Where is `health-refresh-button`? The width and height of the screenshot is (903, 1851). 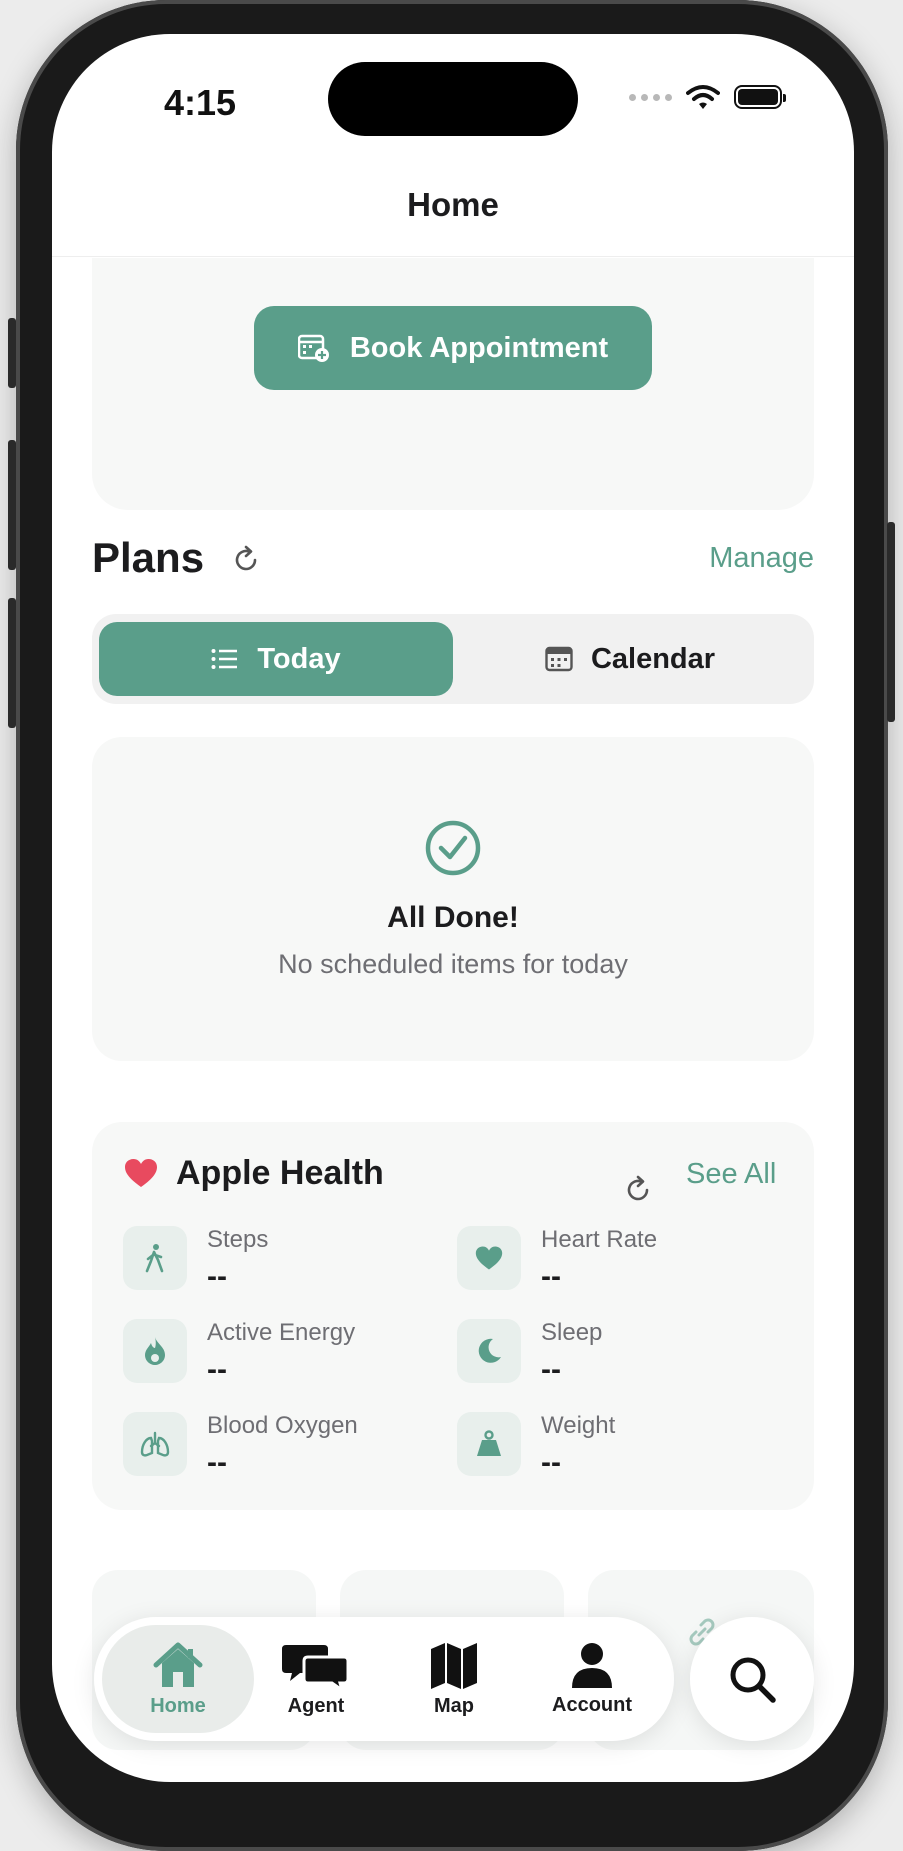 health-refresh-button is located at coordinates (638, 1190).